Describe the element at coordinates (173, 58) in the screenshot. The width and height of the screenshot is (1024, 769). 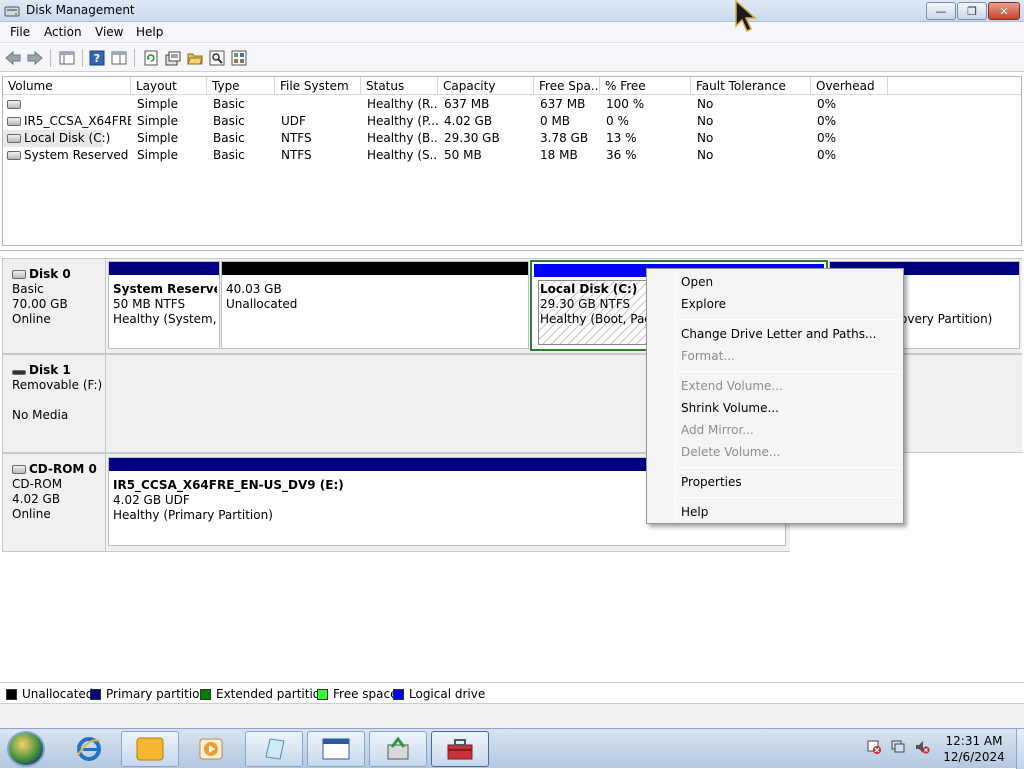
I see `rescan-disks-icon` at that location.